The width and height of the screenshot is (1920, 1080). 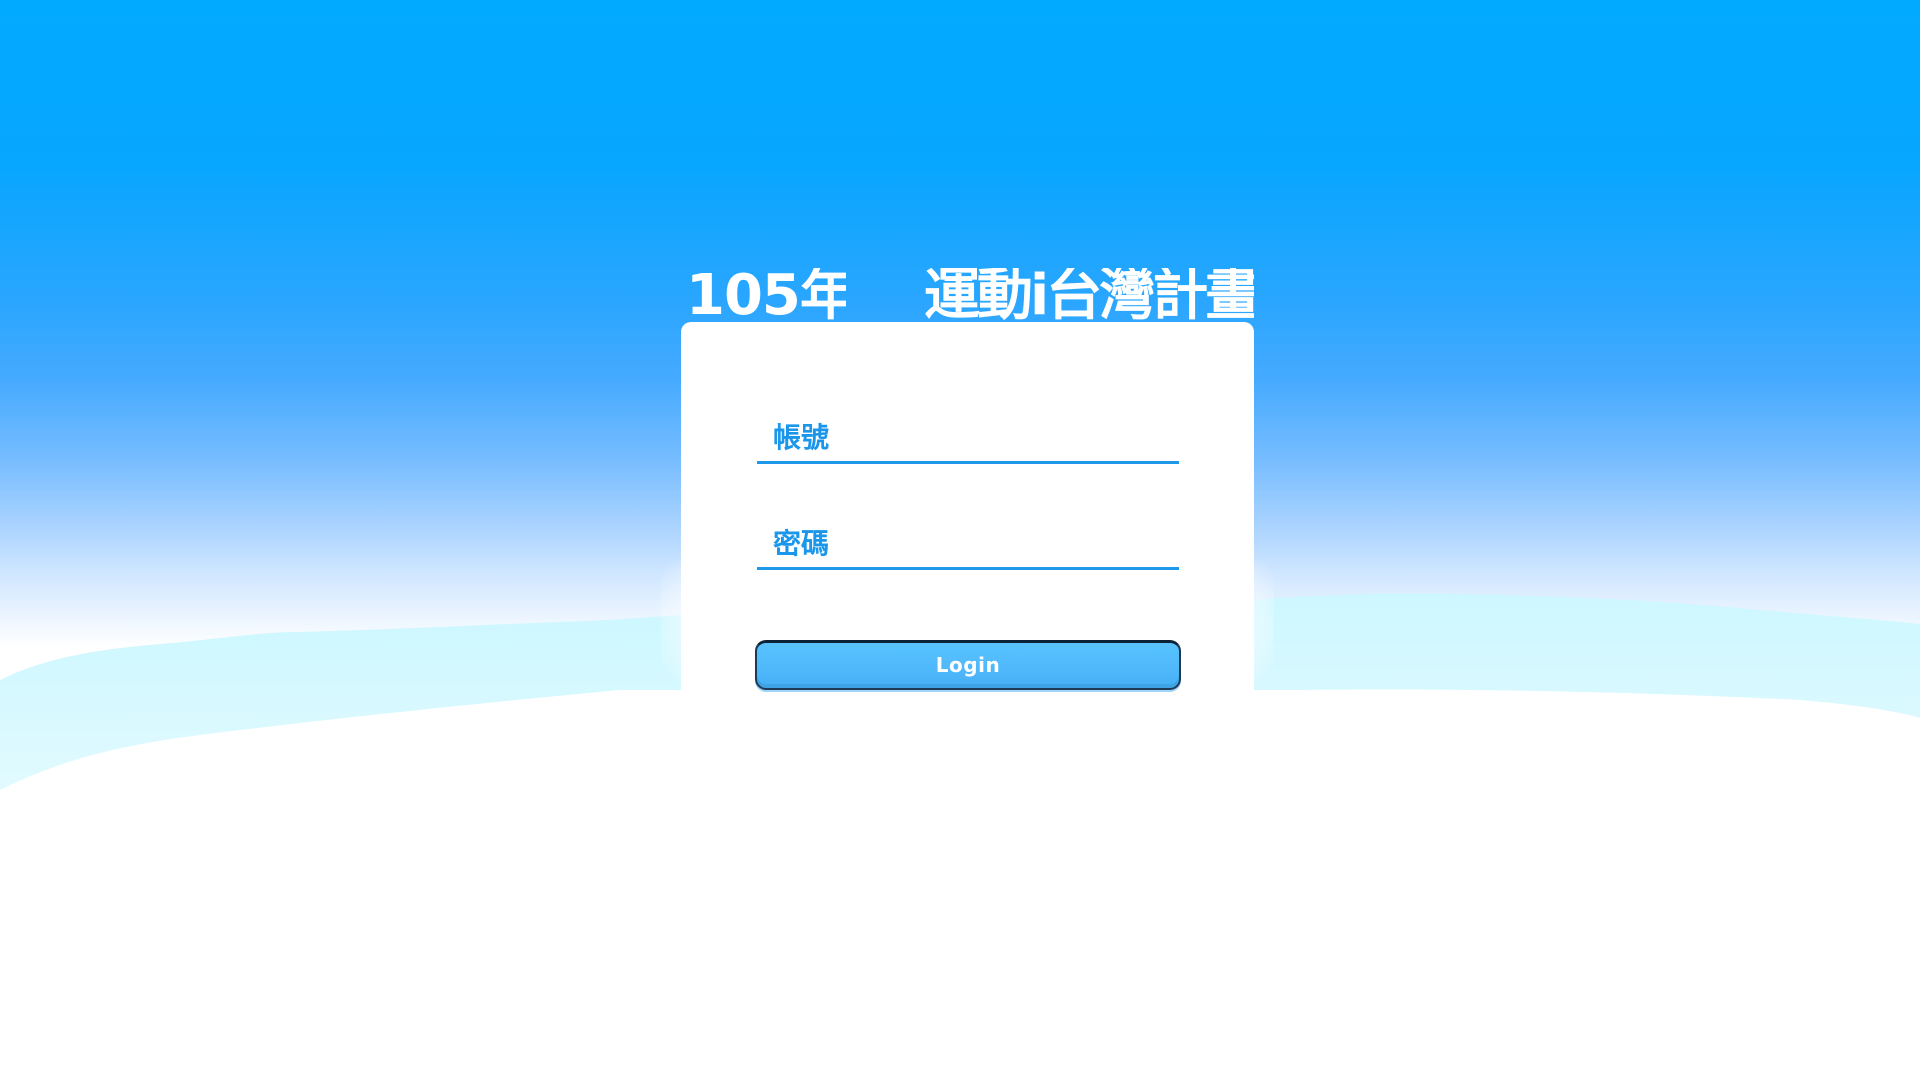 I want to click on username-input, so click(x=968, y=437).